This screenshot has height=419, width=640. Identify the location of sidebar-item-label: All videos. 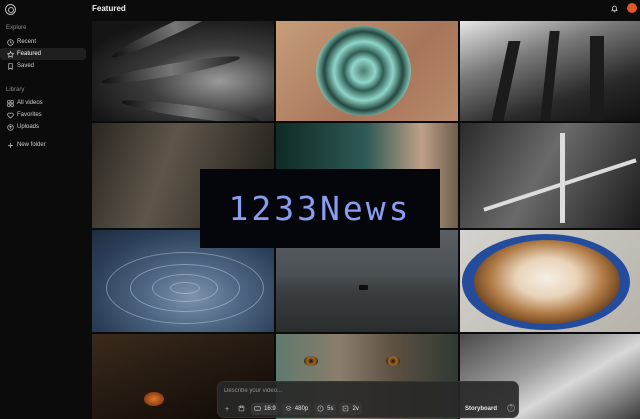
(30, 103).